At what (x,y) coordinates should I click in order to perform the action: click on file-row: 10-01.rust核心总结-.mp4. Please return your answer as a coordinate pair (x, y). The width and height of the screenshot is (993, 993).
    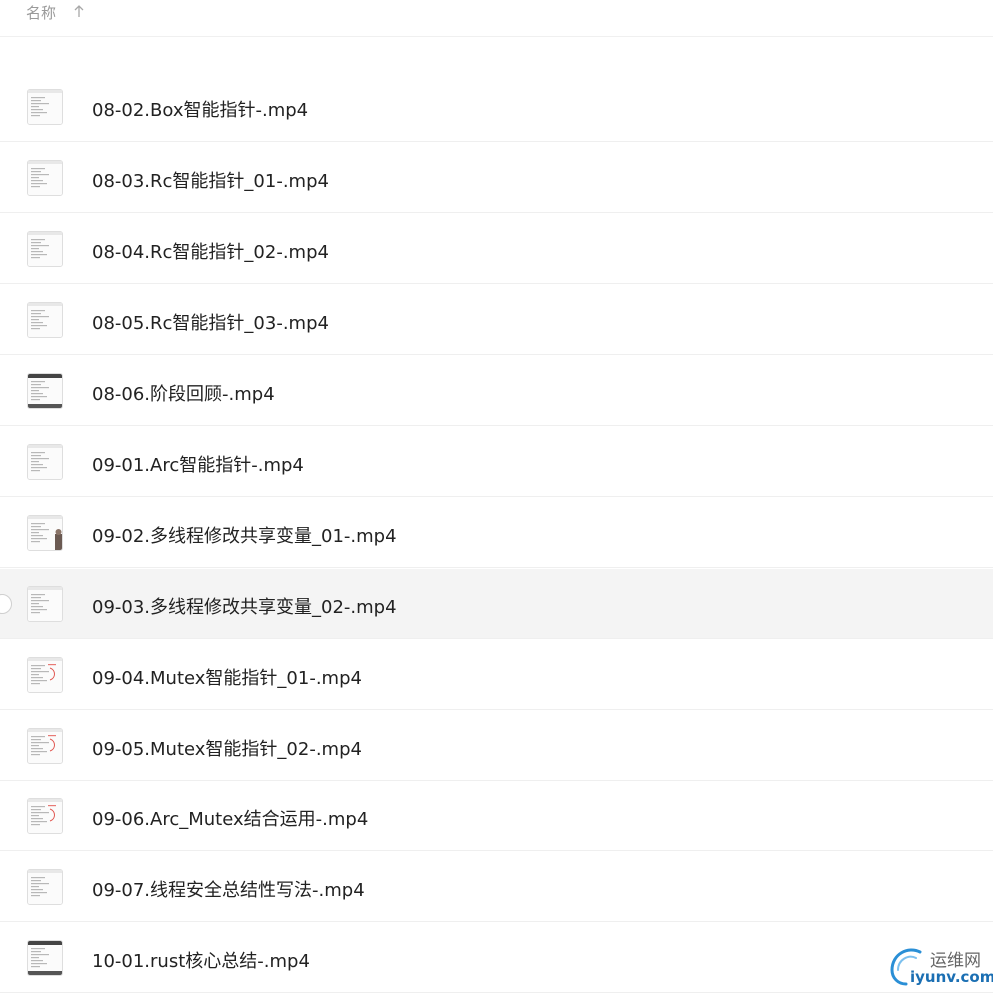
    Looking at the image, I should click on (496, 958).